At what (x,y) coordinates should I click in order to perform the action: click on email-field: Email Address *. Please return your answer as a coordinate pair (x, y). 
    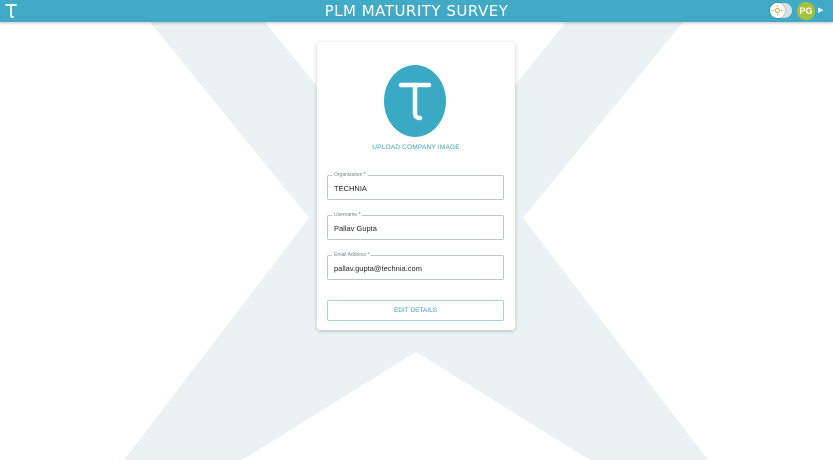
    Looking at the image, I should click on (415, 266).